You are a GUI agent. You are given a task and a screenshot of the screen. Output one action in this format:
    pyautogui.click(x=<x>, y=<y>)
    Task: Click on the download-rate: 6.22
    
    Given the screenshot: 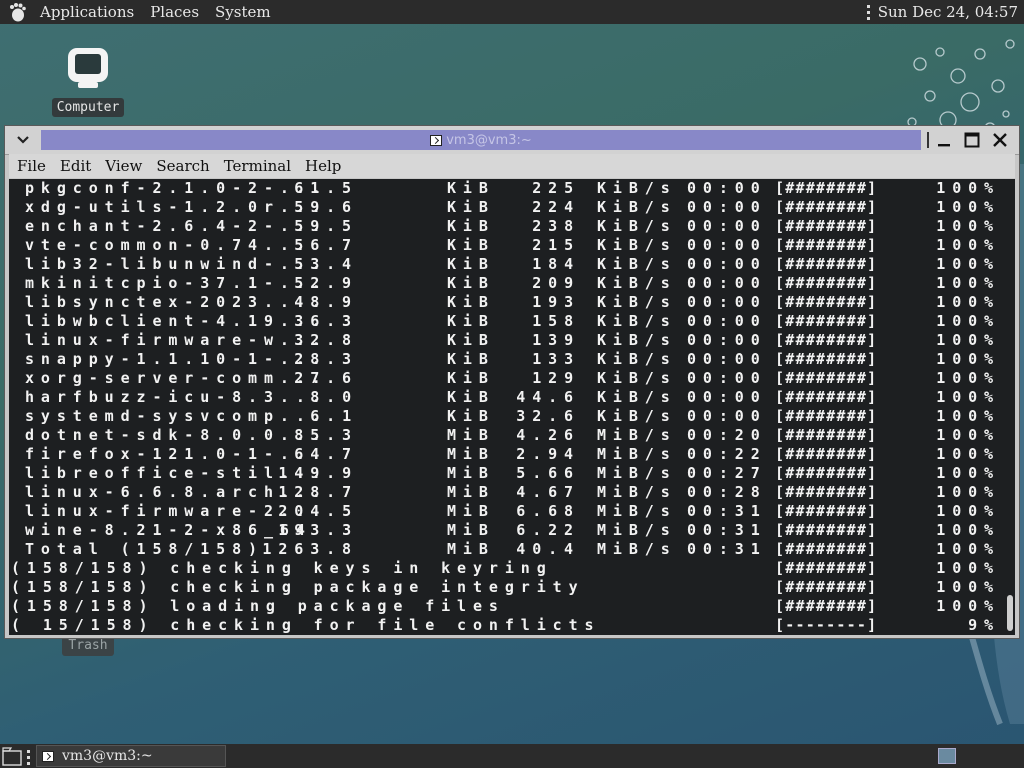 What is the action you would take?
    pyautogui.click(x=548, y=530)
    